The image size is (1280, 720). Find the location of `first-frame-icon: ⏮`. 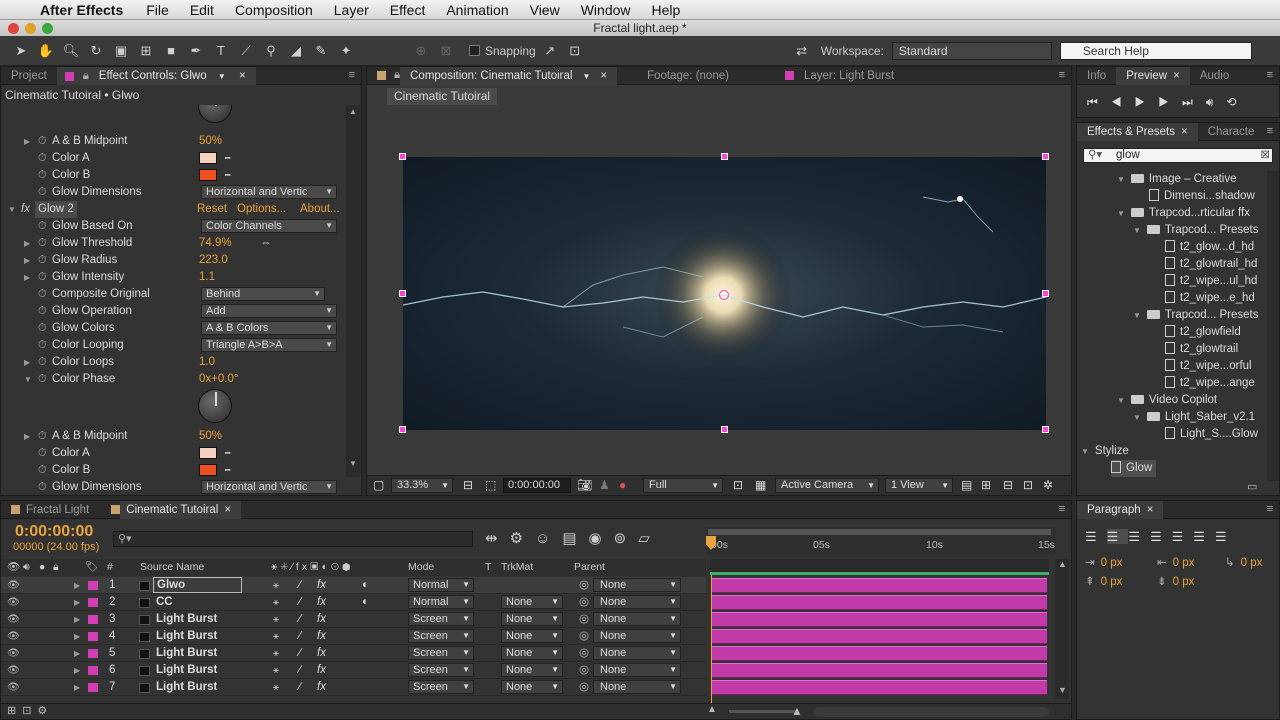

first-frame-icon: ⏮ is located at coordinates (1099, 102).